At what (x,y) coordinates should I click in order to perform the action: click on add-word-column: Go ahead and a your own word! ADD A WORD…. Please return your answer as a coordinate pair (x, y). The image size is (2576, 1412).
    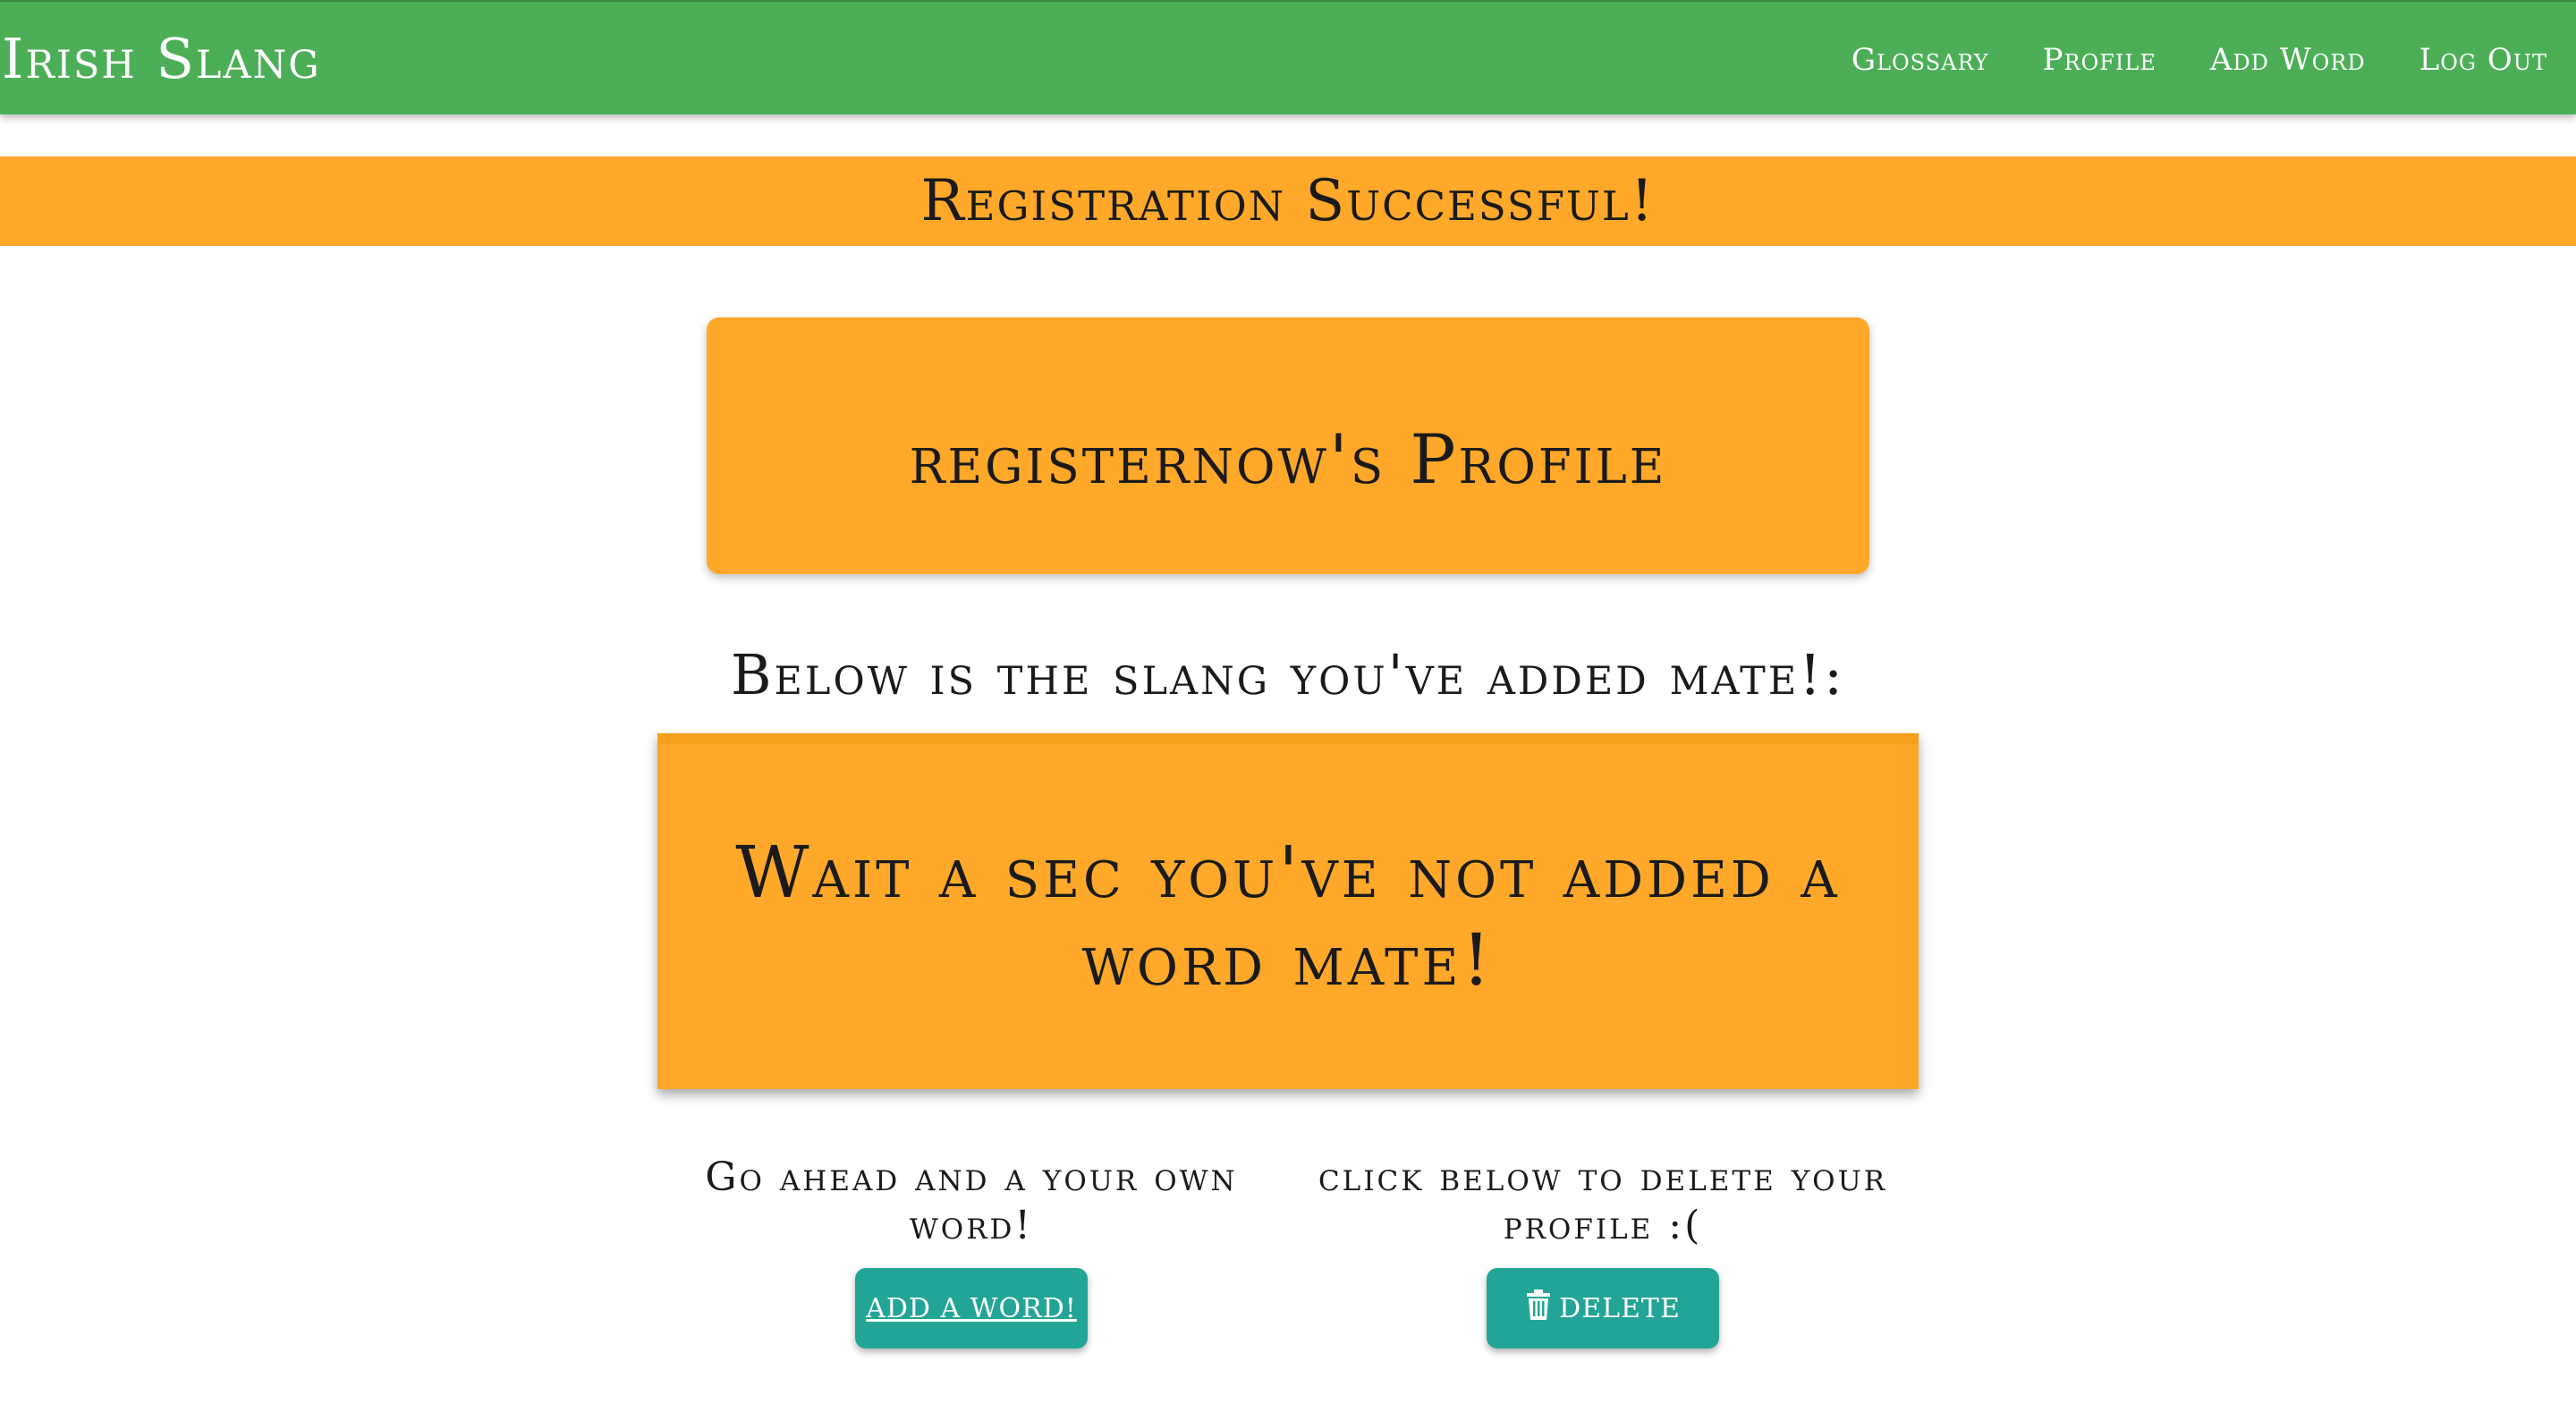
    Looking at the image, I should click on (971, 1251).